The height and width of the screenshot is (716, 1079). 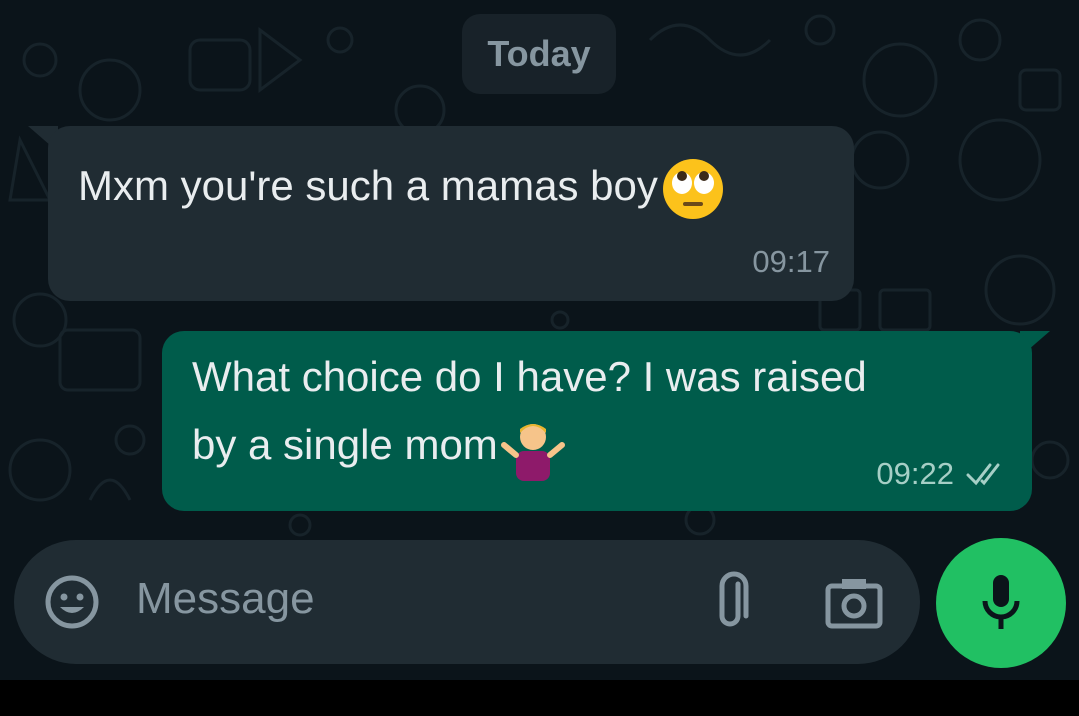 What do you see at coordinates (529, 376) in the screenshot?
I see `message-line-1: What choice do I have? I was raised` at bounding box center [529, 376].